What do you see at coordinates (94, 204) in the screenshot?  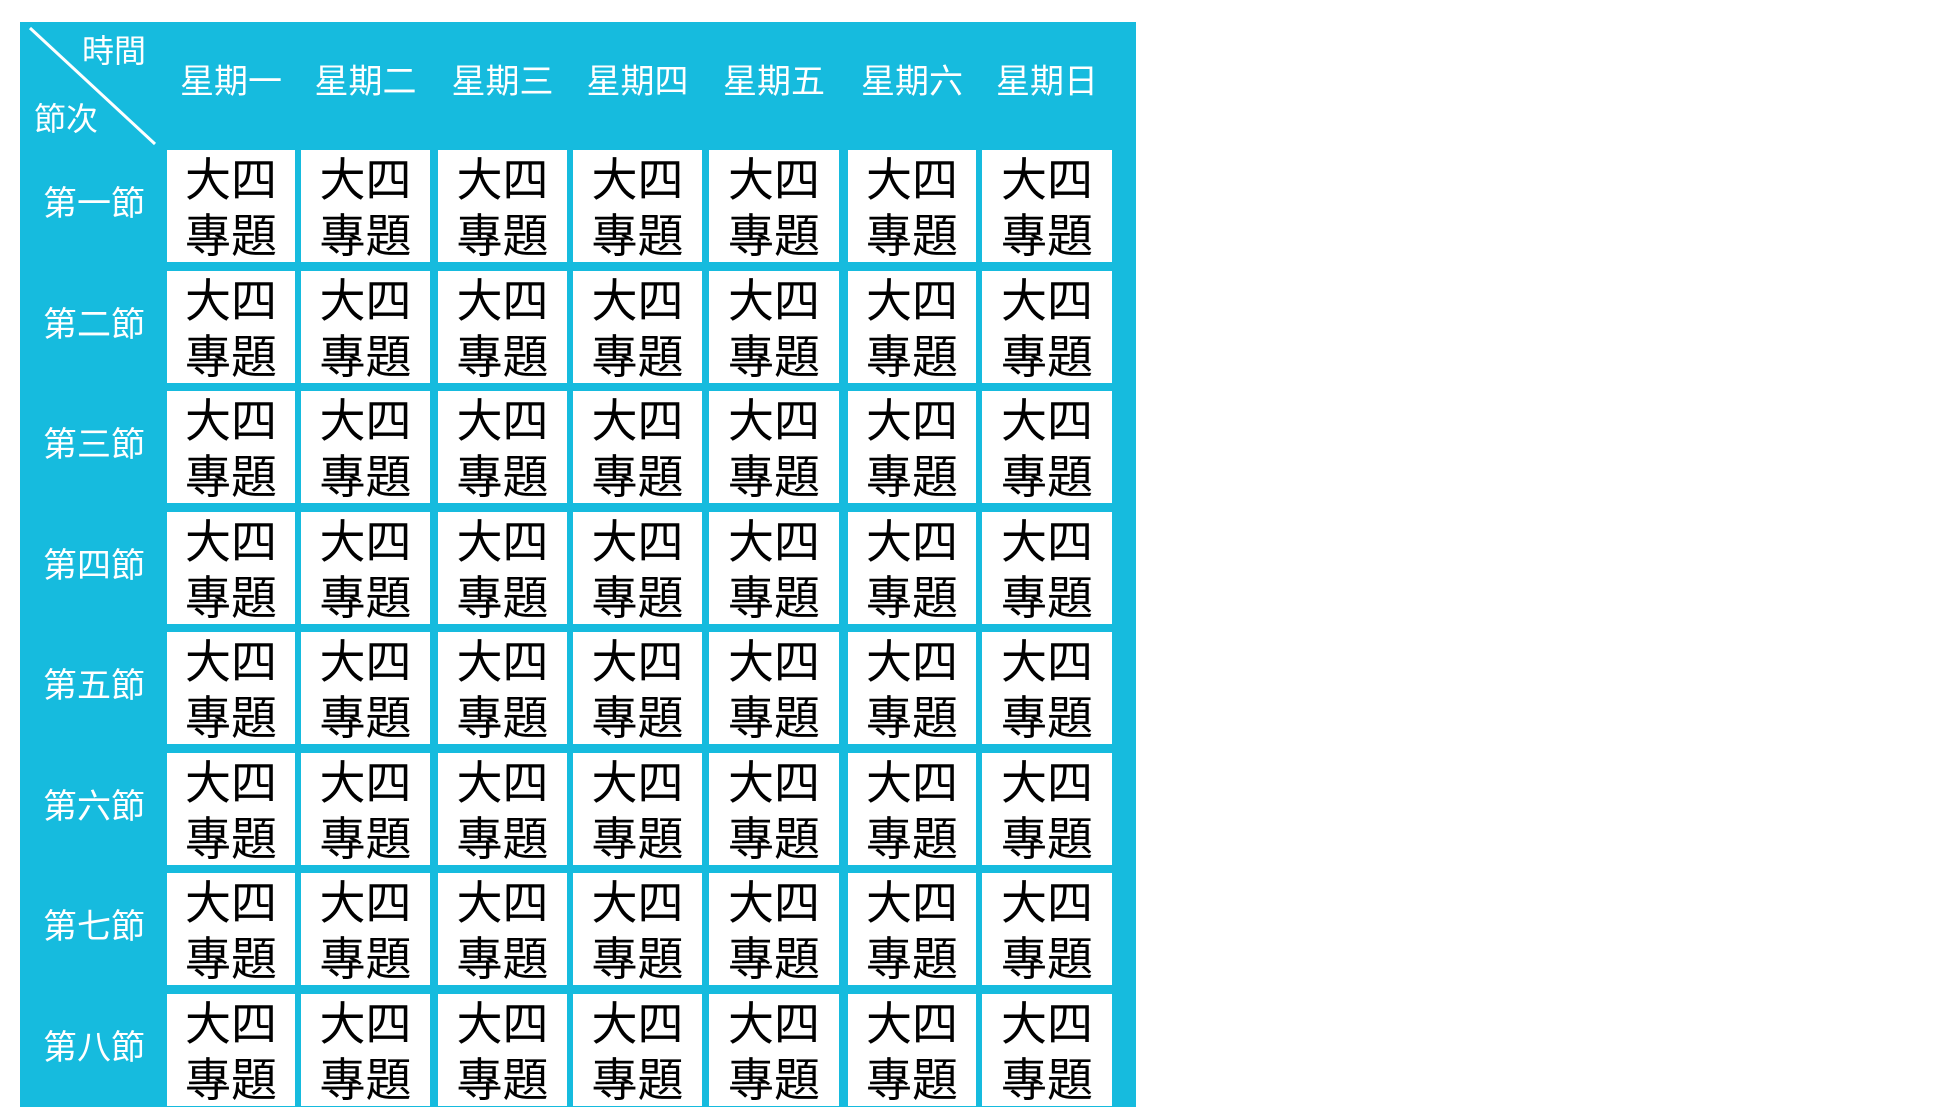 I see `period-header: 第一節` at bounding box center [94, 204].